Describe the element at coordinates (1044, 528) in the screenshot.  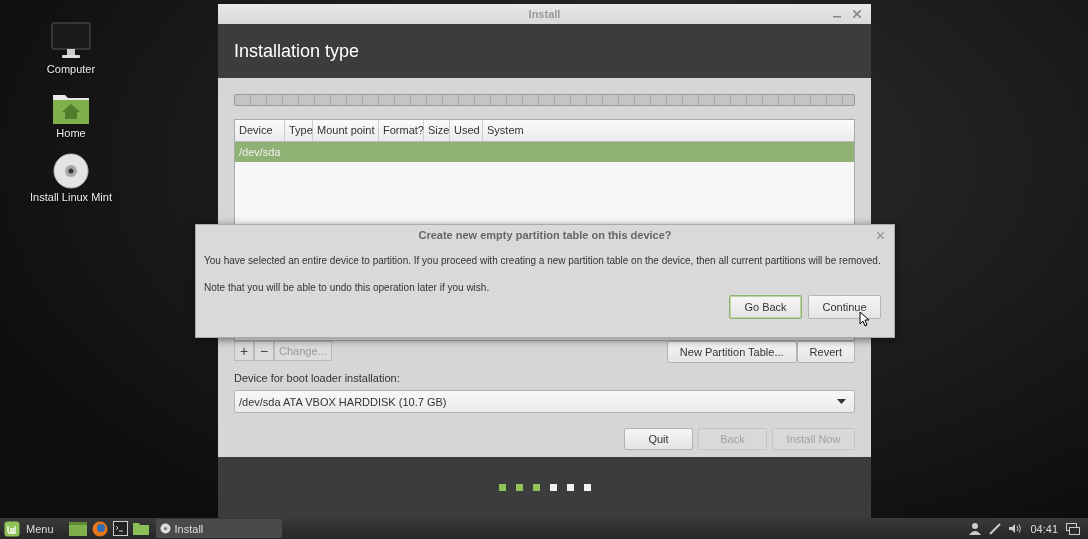
I see `clock: 04:41` at that location.